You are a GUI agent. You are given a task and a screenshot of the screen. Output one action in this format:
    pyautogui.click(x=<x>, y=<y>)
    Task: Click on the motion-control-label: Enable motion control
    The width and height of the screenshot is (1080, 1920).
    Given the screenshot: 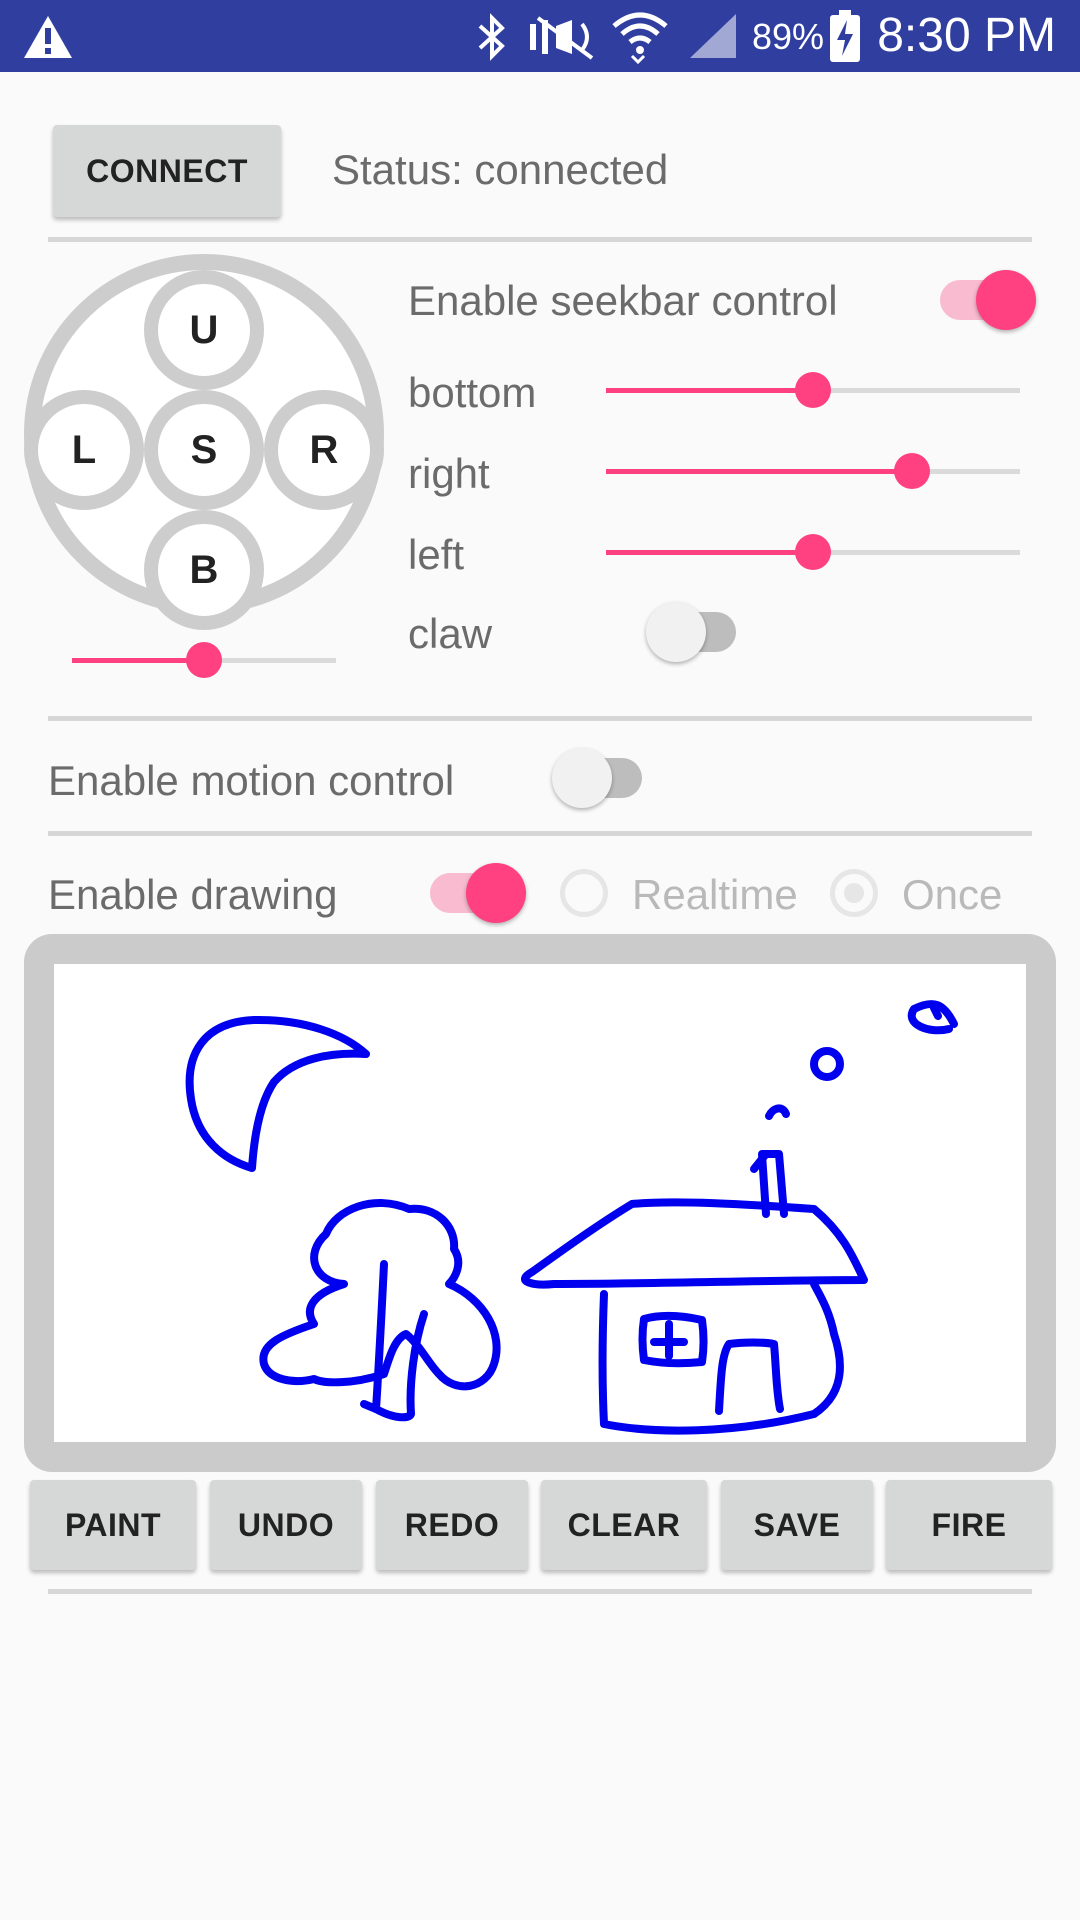 What is the action you would take?
    pyautogui.click(x=251, y=780)
    